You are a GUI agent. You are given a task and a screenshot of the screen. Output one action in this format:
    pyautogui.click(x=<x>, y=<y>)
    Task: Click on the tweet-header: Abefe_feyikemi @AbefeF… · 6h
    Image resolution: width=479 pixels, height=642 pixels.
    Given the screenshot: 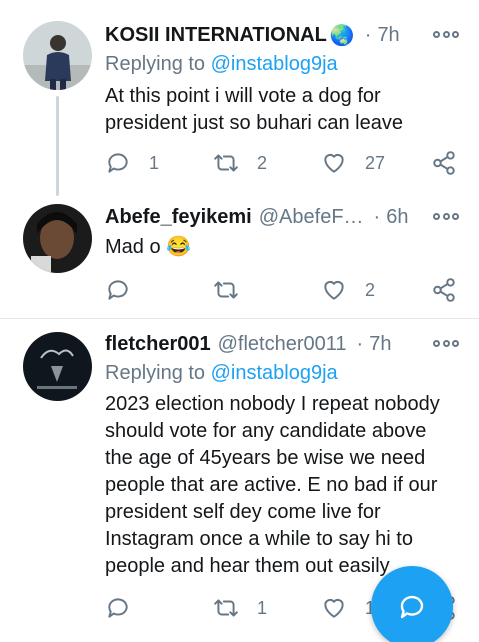 What is the action you would take?
    pyautogui.click(x=282, y=217)
    